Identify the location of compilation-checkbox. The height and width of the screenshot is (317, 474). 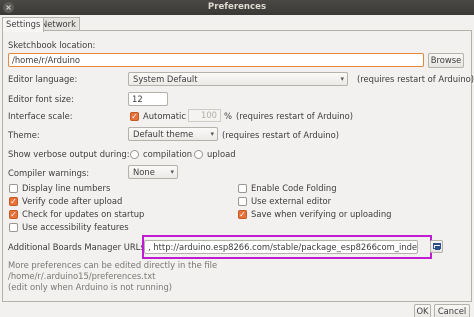
(134, 154).